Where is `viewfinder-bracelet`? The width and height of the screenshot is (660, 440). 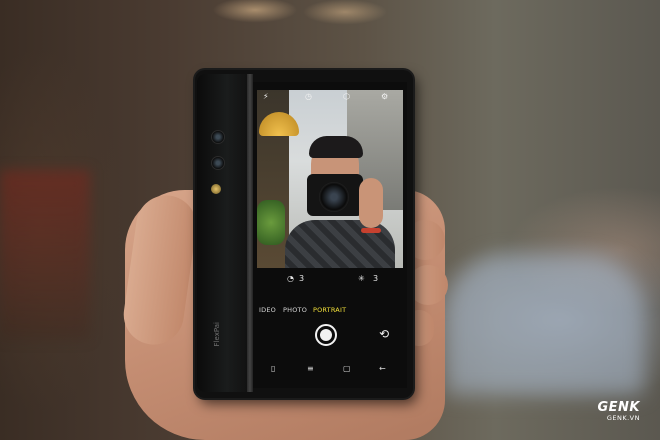
viewfinder-bracelet is located at coordinates (371, 230).